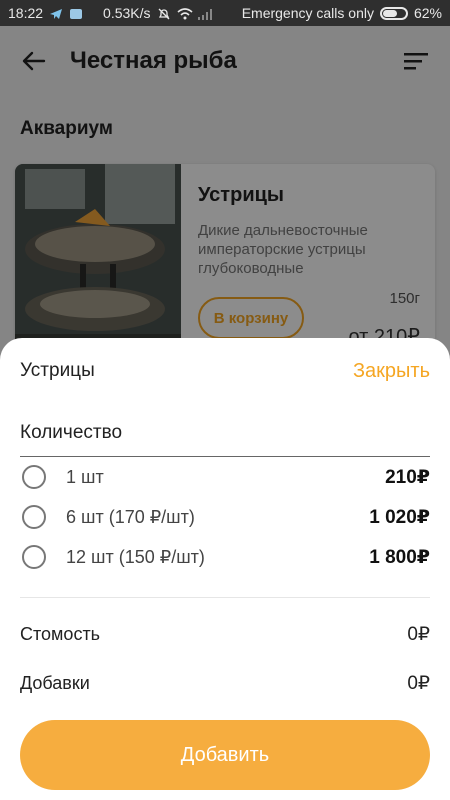 Image resolution: width=450 pixels, height=800 pixels. What do you see at coordinates (57, 370) in the screenshot?
I see `sheet-title: Устрицы` at bounding box center [57, 370].